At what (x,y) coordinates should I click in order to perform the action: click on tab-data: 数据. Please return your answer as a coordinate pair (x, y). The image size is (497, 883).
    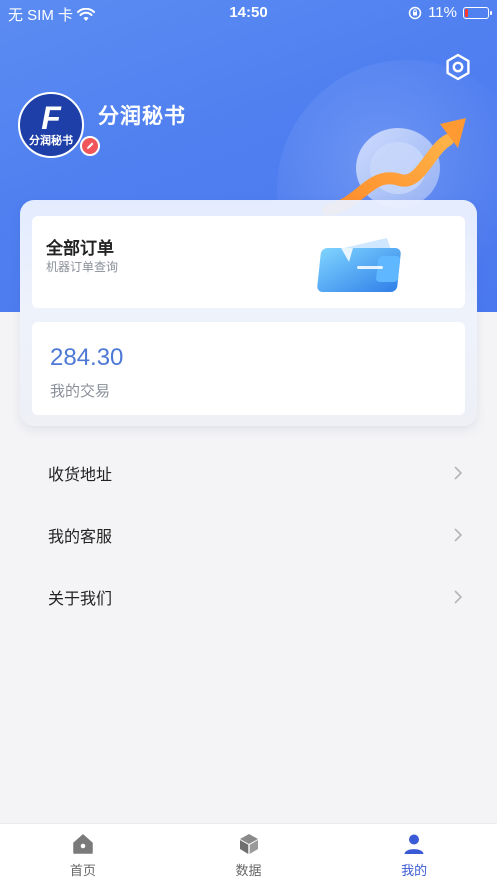
    Looking at the image, I should click on (249, 853).